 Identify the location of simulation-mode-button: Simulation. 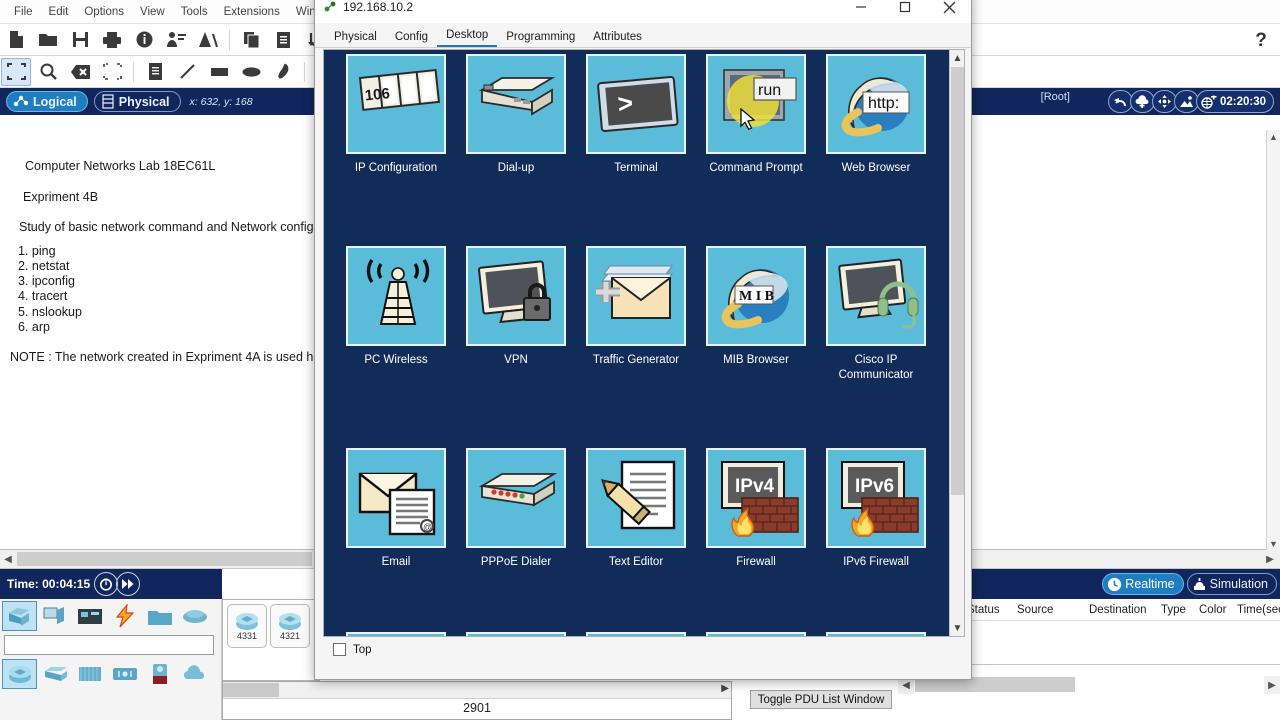
(1231, 584).